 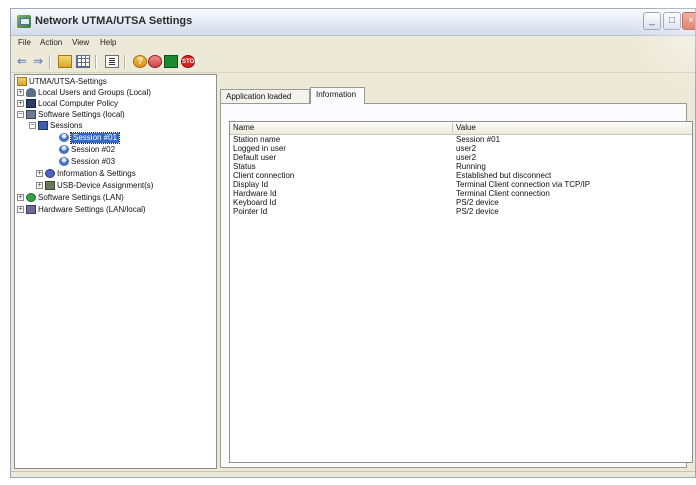 I want to click on menu-help: Help, so click(x=108, y=42).